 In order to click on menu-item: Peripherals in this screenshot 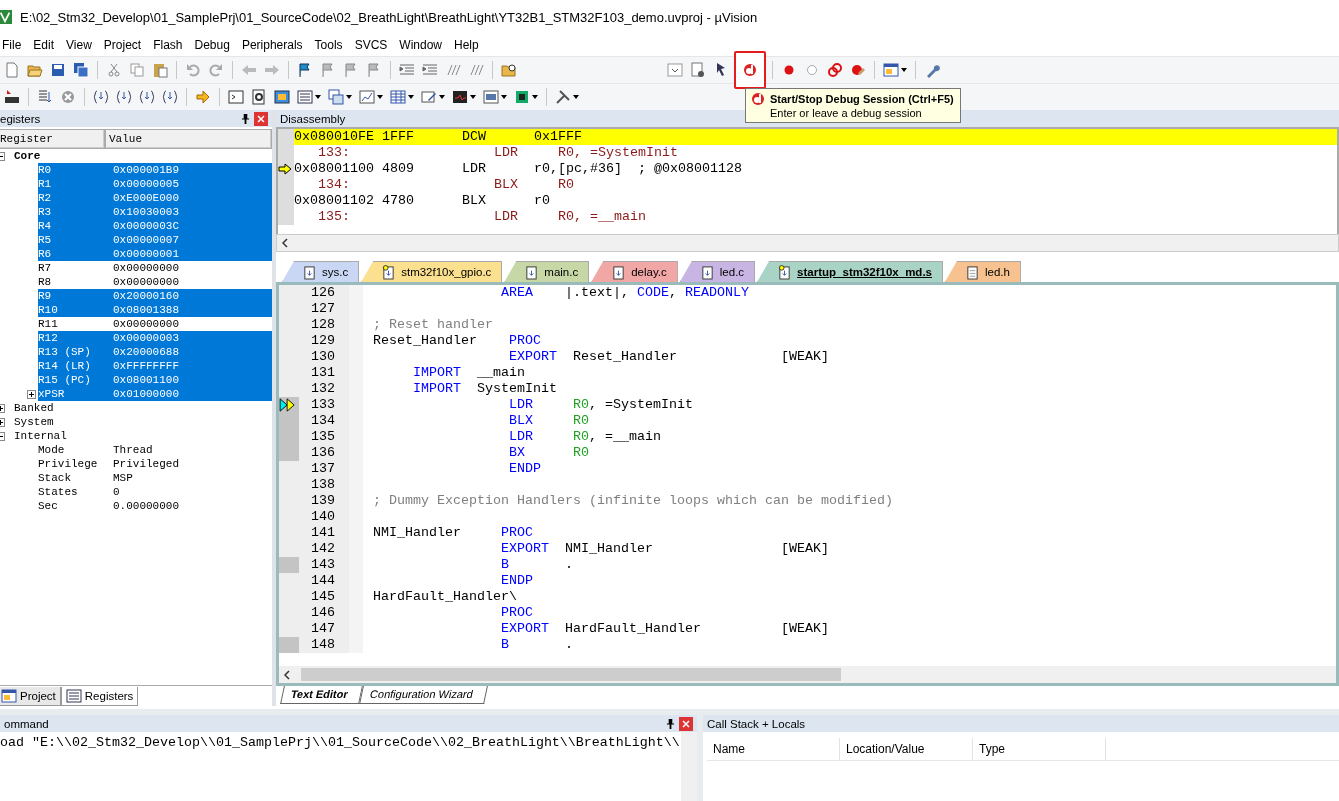, I will do `click(272, 45)`.